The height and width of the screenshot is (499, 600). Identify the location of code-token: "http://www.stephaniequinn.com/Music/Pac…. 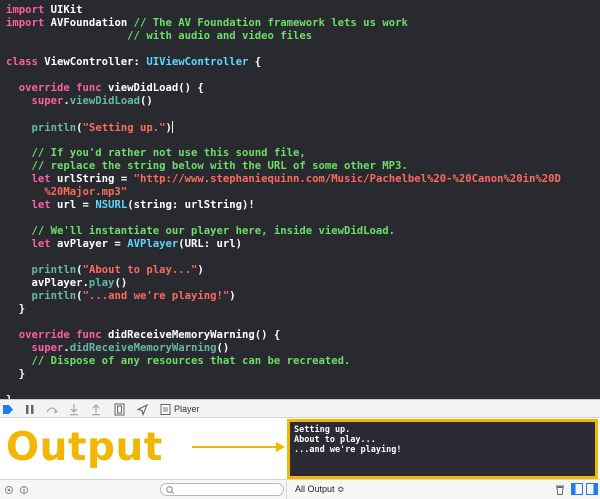
(347, 179).